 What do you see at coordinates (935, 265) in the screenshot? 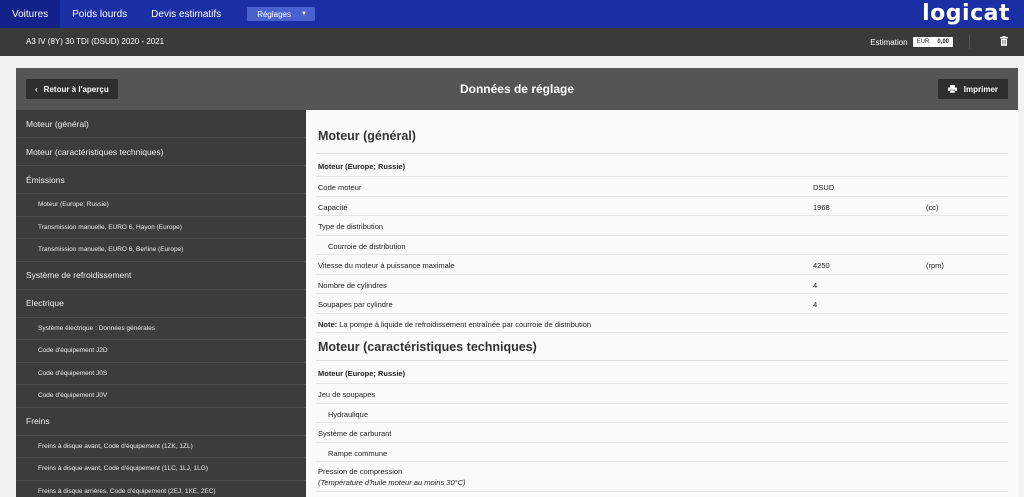
I see `row-unit: (rpm)` at bounding box center [935, 265].